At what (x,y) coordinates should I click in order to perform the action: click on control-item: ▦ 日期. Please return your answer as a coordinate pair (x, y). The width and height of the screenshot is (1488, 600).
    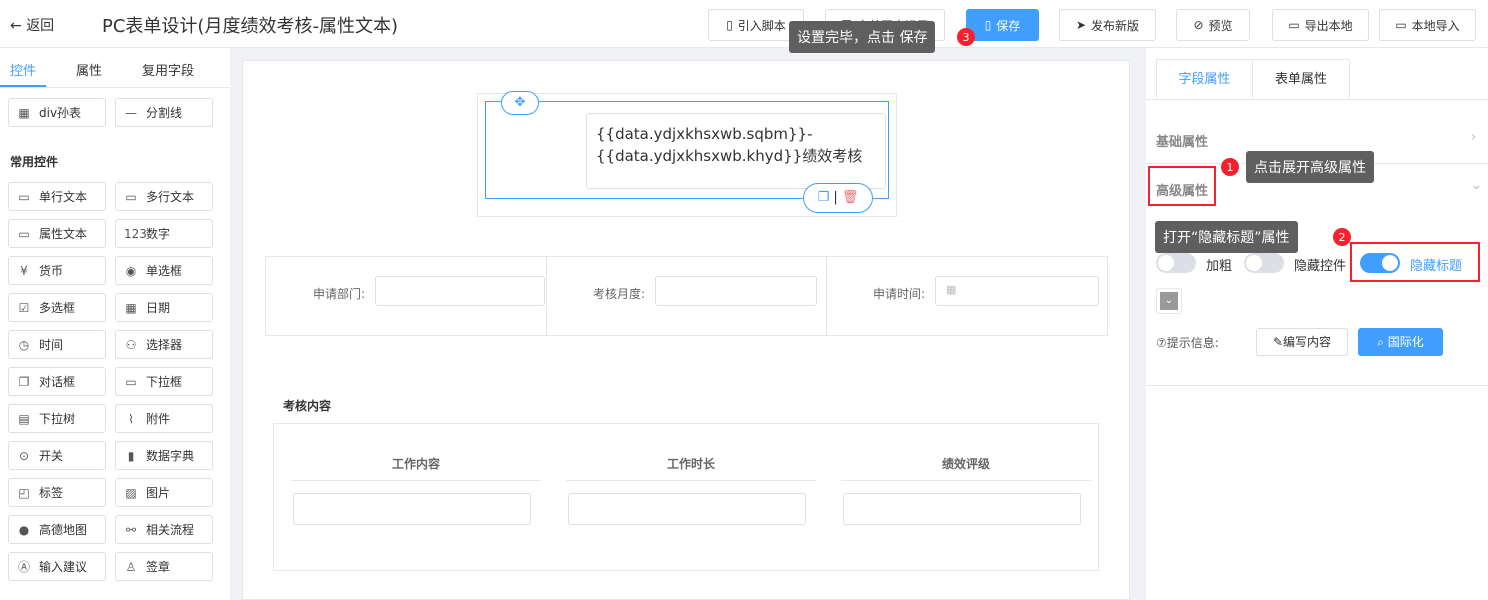
    Looking at the image, I should click on (164, 307).